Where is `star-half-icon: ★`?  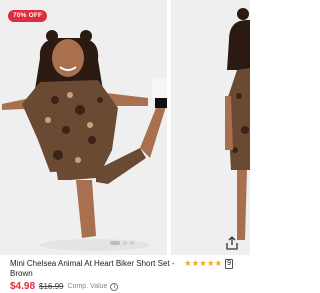 star-half-icon: ★ is located at coordinates (218, 264).